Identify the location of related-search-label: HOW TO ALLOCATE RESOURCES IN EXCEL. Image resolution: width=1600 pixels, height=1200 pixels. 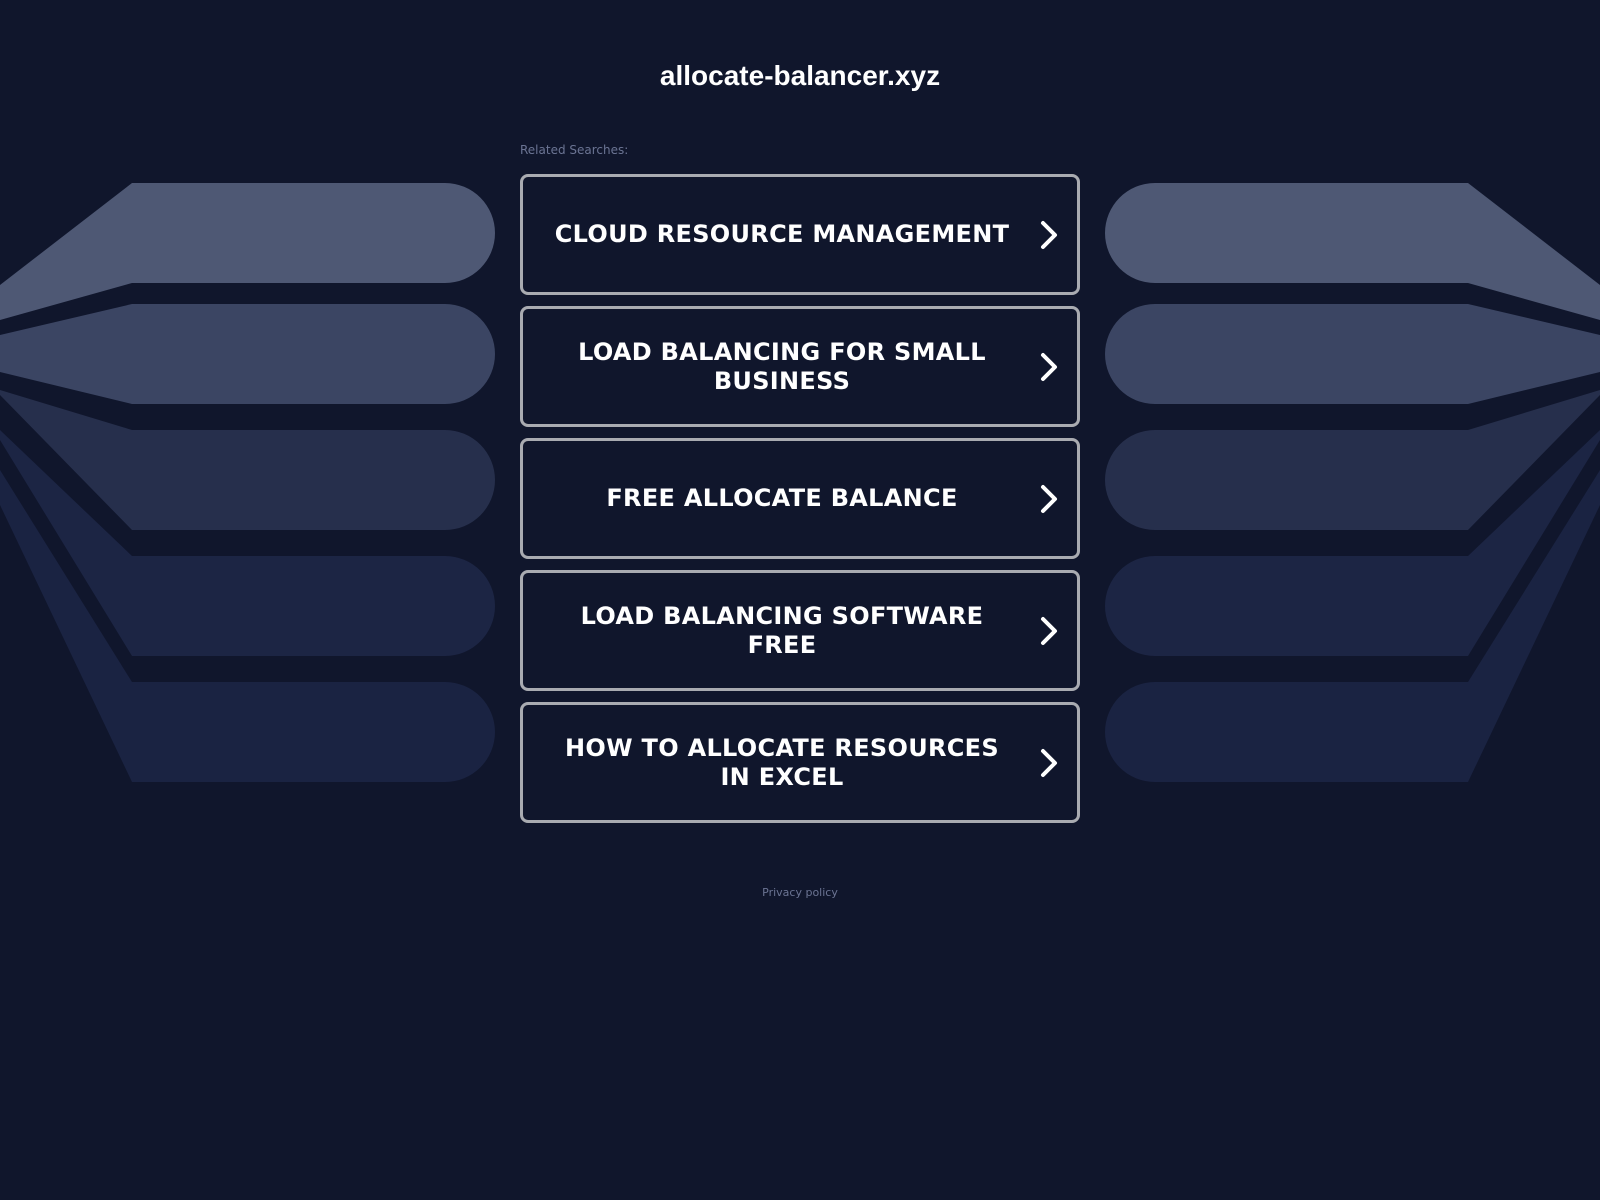
(782, 762).